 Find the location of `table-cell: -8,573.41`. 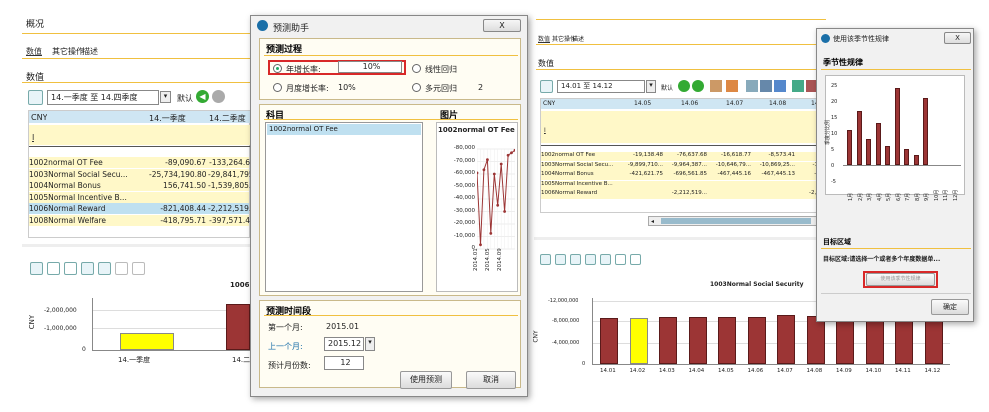

table-cell: -8,573.41 is located at coordinates (774, 155).